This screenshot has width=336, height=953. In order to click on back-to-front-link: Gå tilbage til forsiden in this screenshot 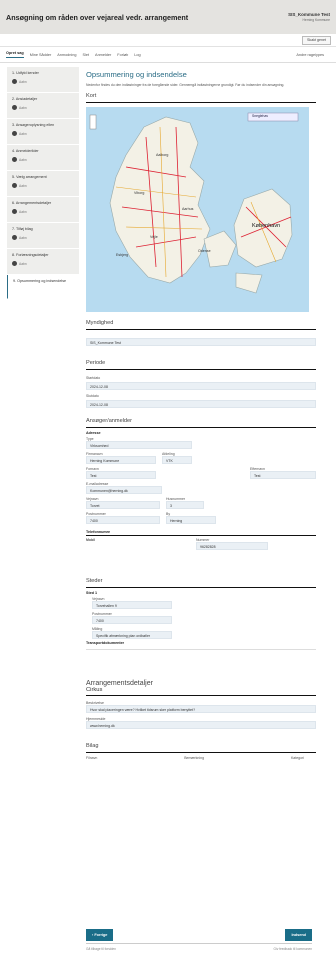, I will do `click(101, 949)`.